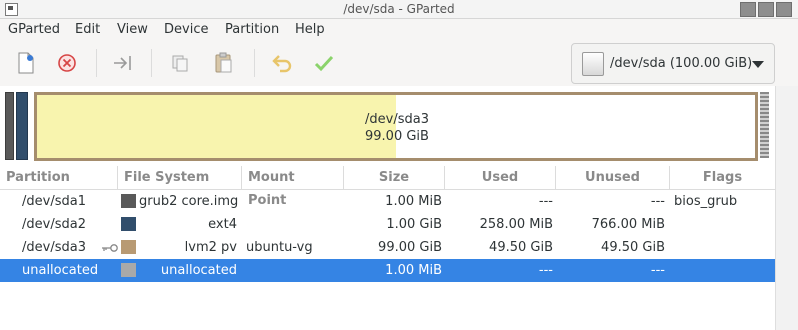 The width and height of the screenshot is (798, 330). What do you see at coordinates (59, 177) in the screenshot?
I see `col-partition: Partition` at bounding box center [59, 177].